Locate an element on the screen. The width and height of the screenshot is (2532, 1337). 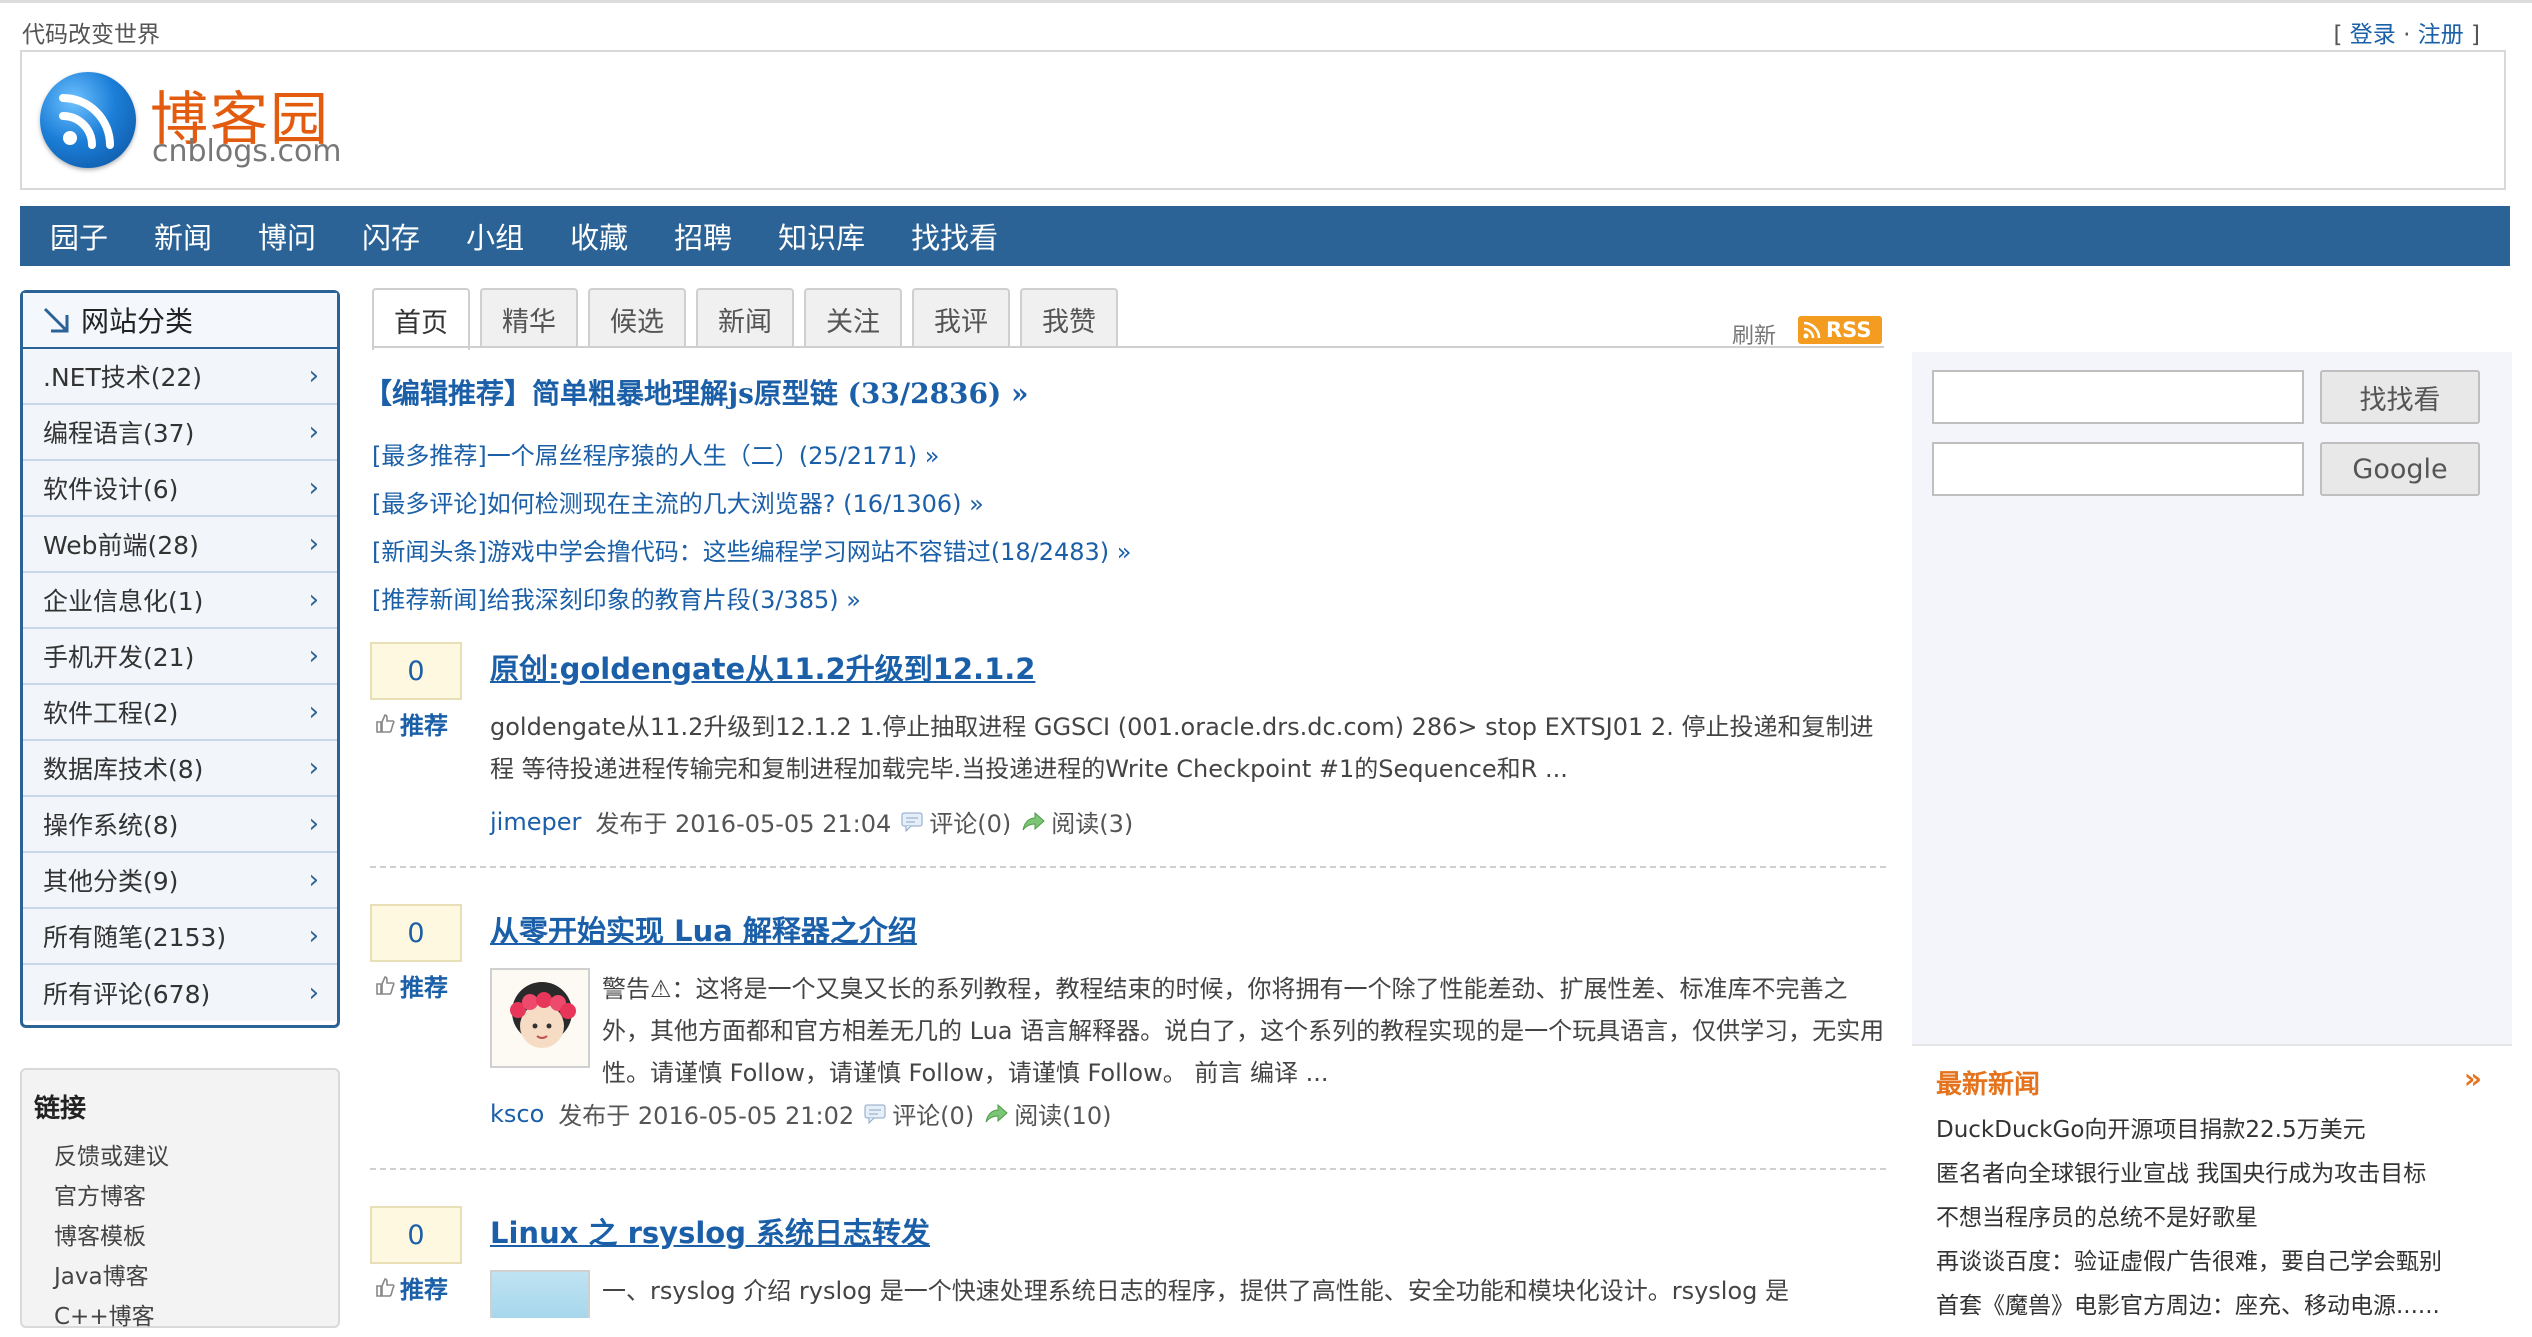
category-header: 网站分类 is located at coordinates (180, 321).